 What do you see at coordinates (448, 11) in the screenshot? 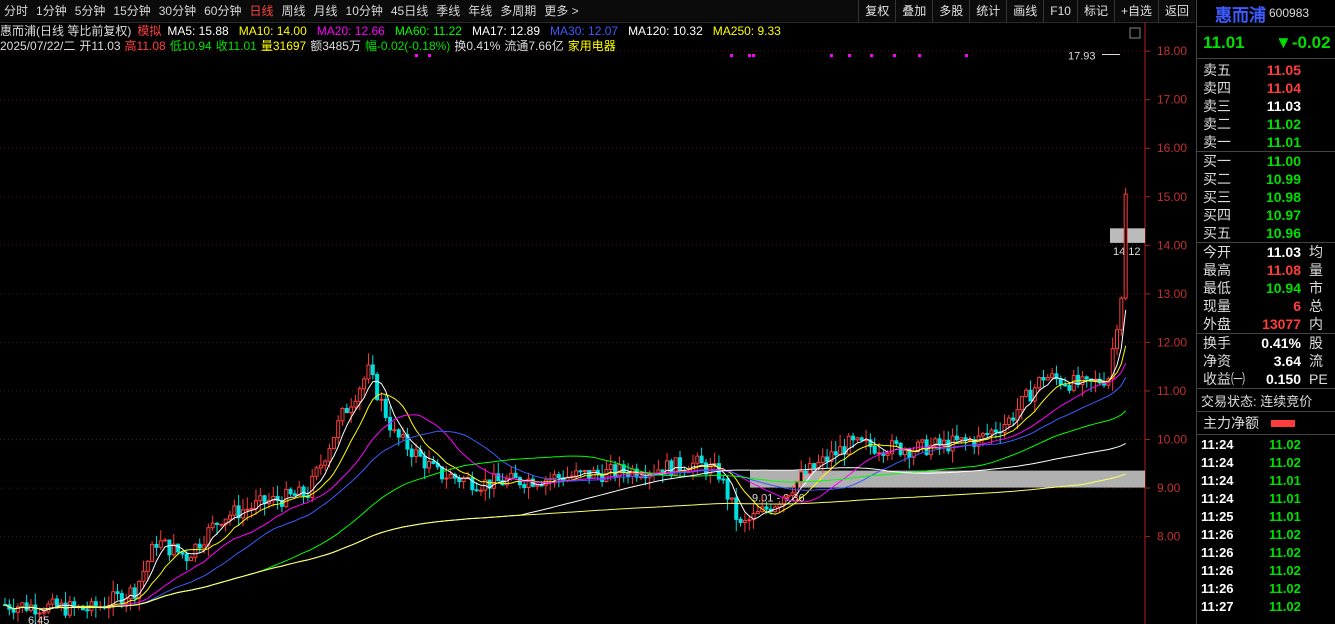
I see `period-tab: 季线` at bounding box center [448, 11].